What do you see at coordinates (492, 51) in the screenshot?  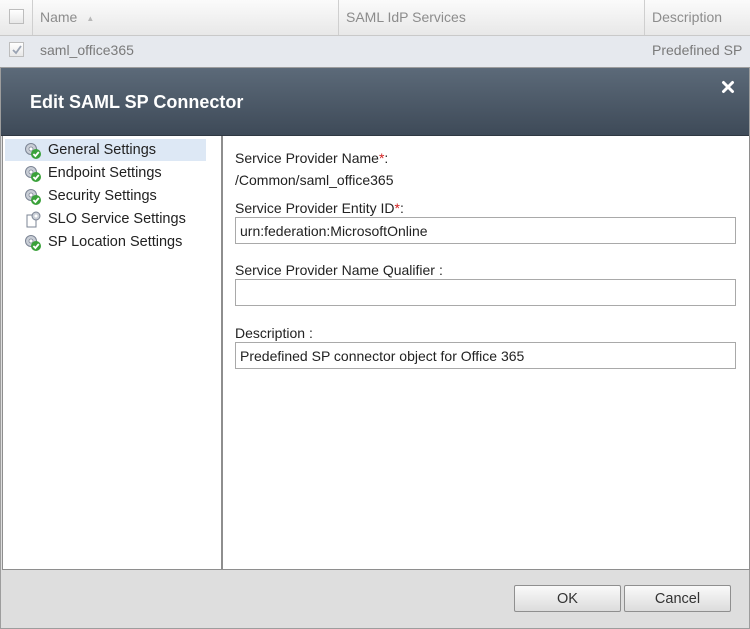 I see `row-saml-idp-services-cell` at bounding box center [492, 51].